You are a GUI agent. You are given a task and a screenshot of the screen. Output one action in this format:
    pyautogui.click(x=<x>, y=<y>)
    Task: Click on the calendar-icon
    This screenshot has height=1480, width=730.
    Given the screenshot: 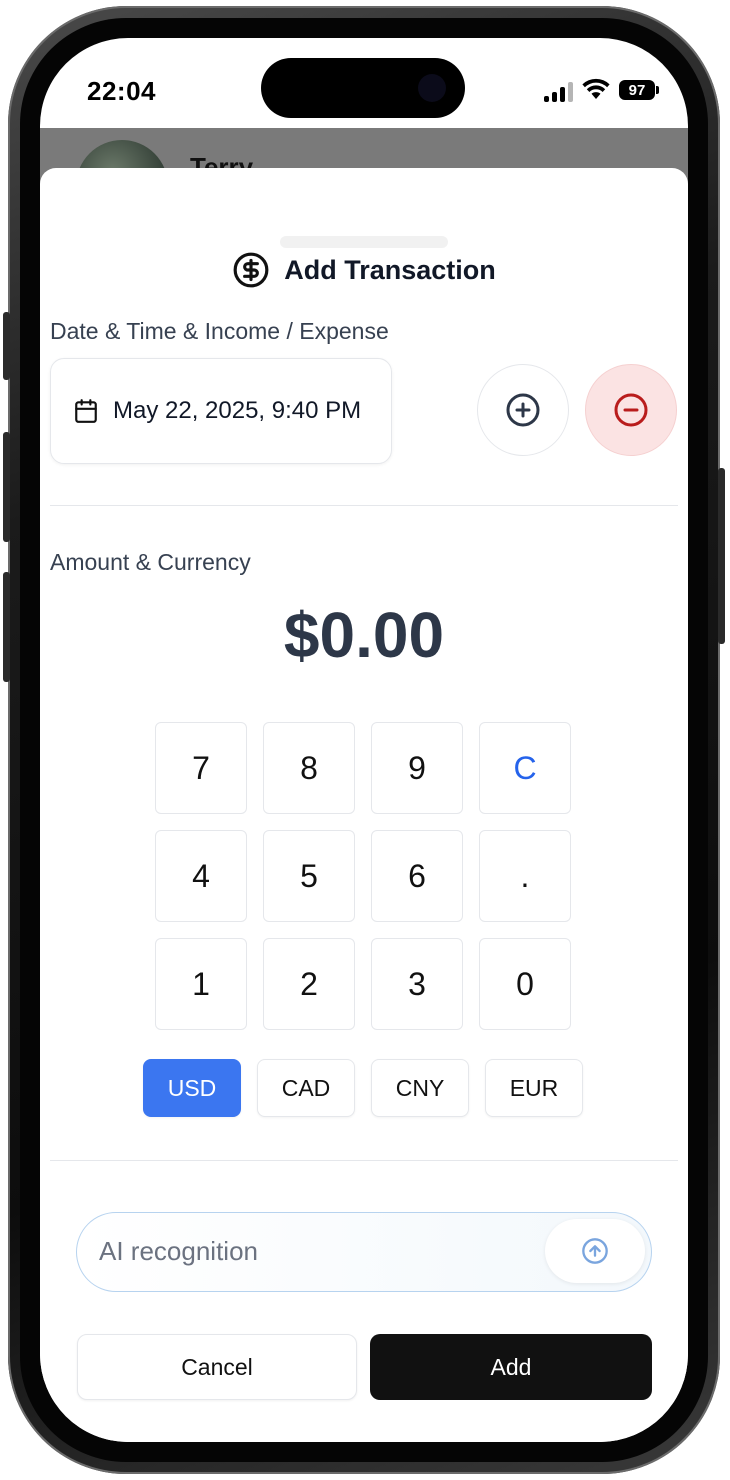 What is the action you would take?
    pyautogui.click(x=86, y=411)
    